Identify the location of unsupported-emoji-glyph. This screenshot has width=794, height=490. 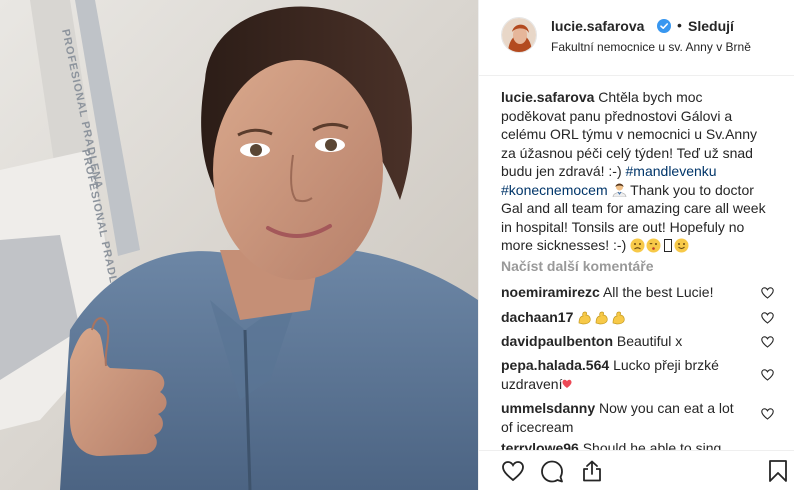
(668, 245).